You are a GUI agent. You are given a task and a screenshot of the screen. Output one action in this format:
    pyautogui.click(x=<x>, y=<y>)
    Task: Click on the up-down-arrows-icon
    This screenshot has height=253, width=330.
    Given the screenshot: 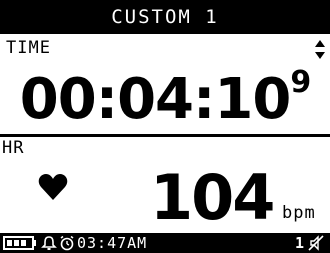 What is the action you would take?
    pyautogui.click(x=320, y=50)
    